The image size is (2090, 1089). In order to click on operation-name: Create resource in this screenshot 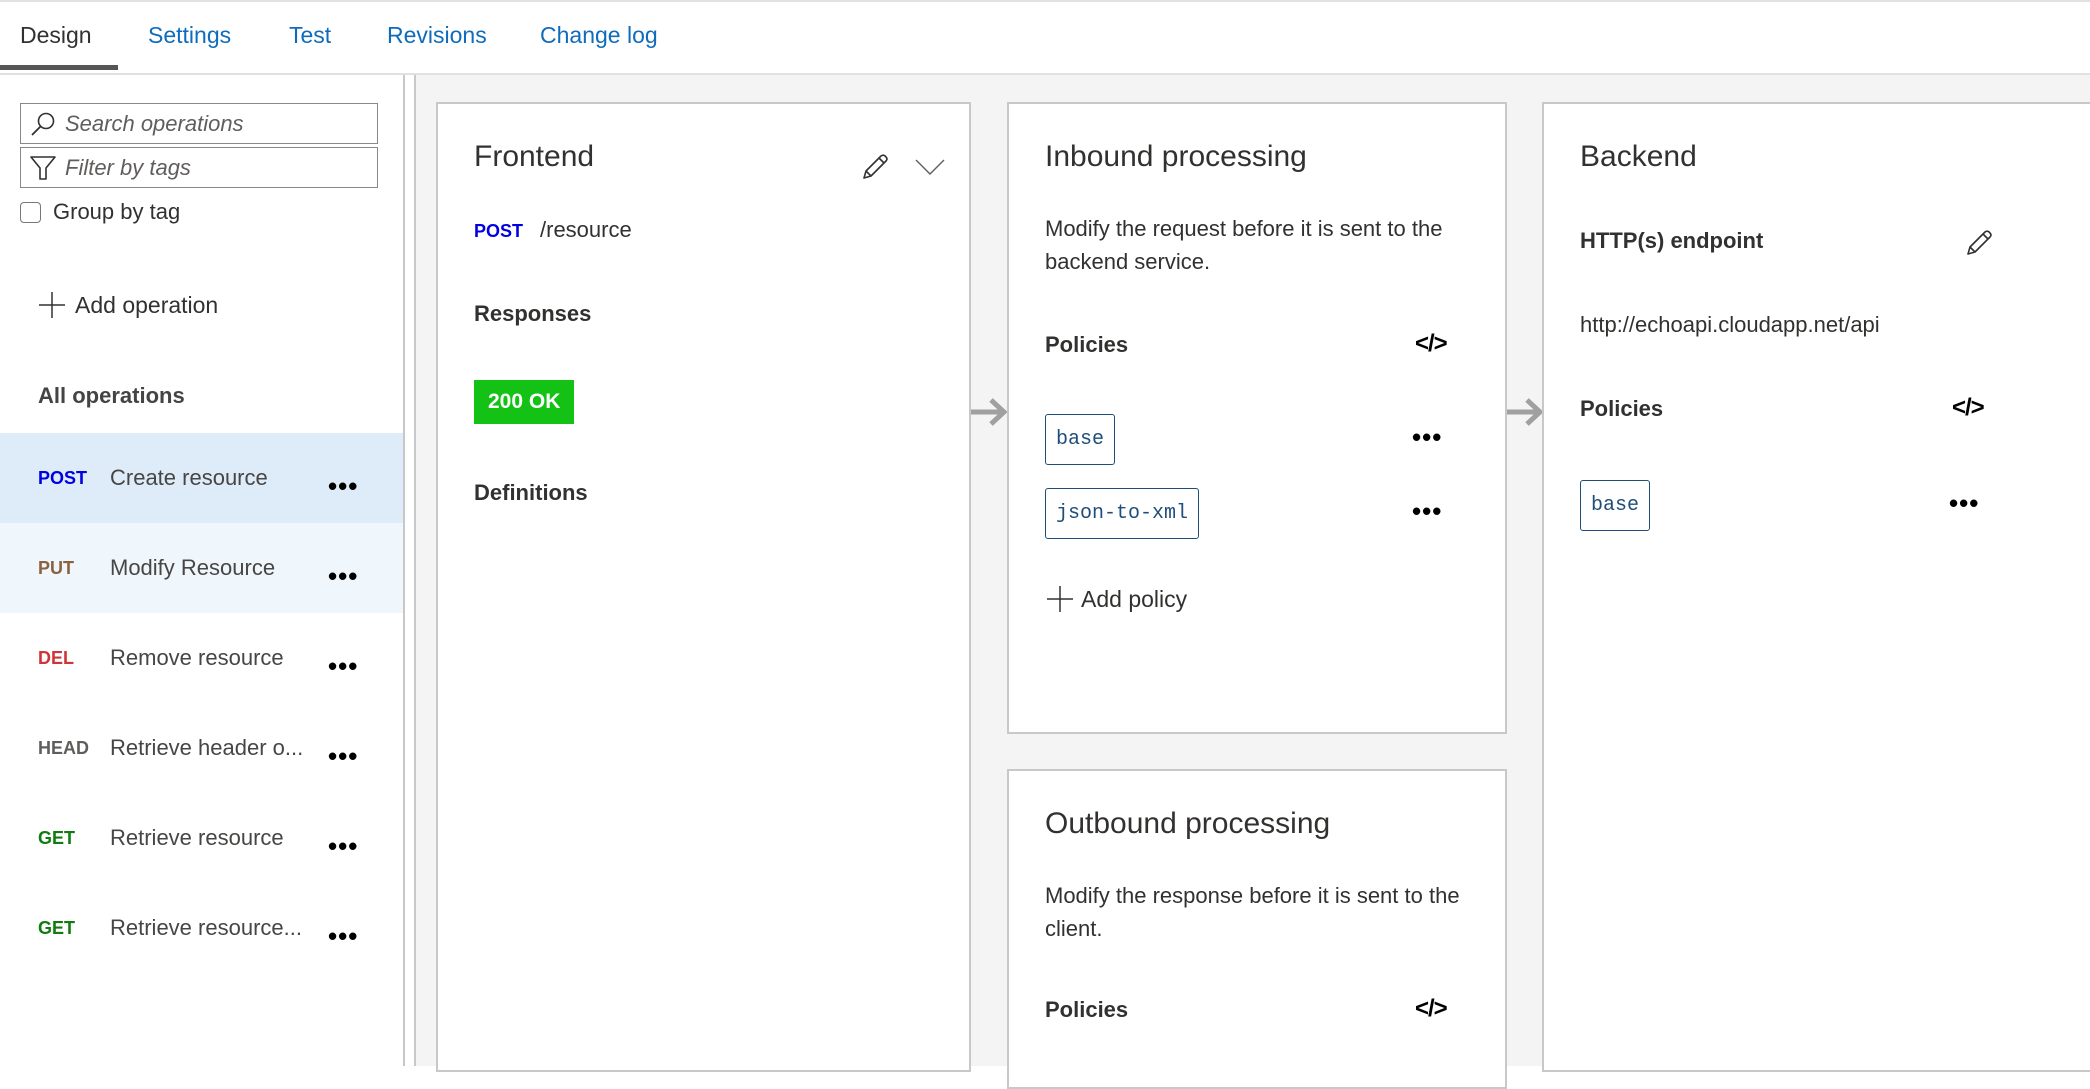, I will do `click(189, 477)`.